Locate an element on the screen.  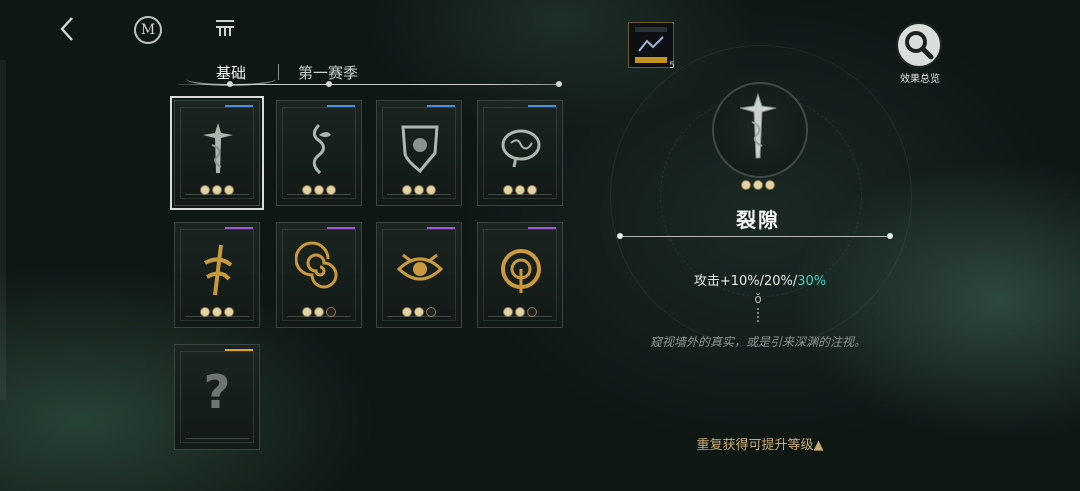
tab-divider is located at coordinates (278, 72).